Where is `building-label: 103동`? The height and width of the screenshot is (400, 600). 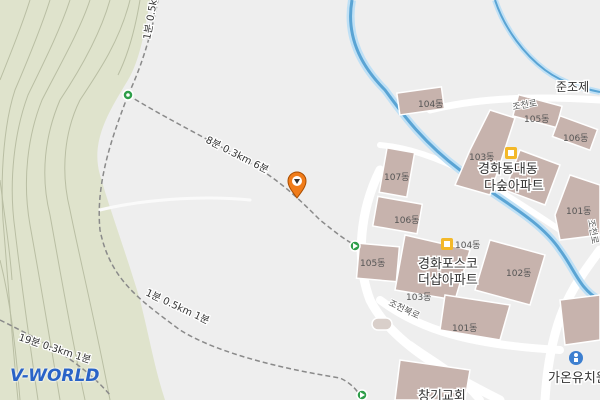
building-label: 103동 is located at coordinates (418, 297).